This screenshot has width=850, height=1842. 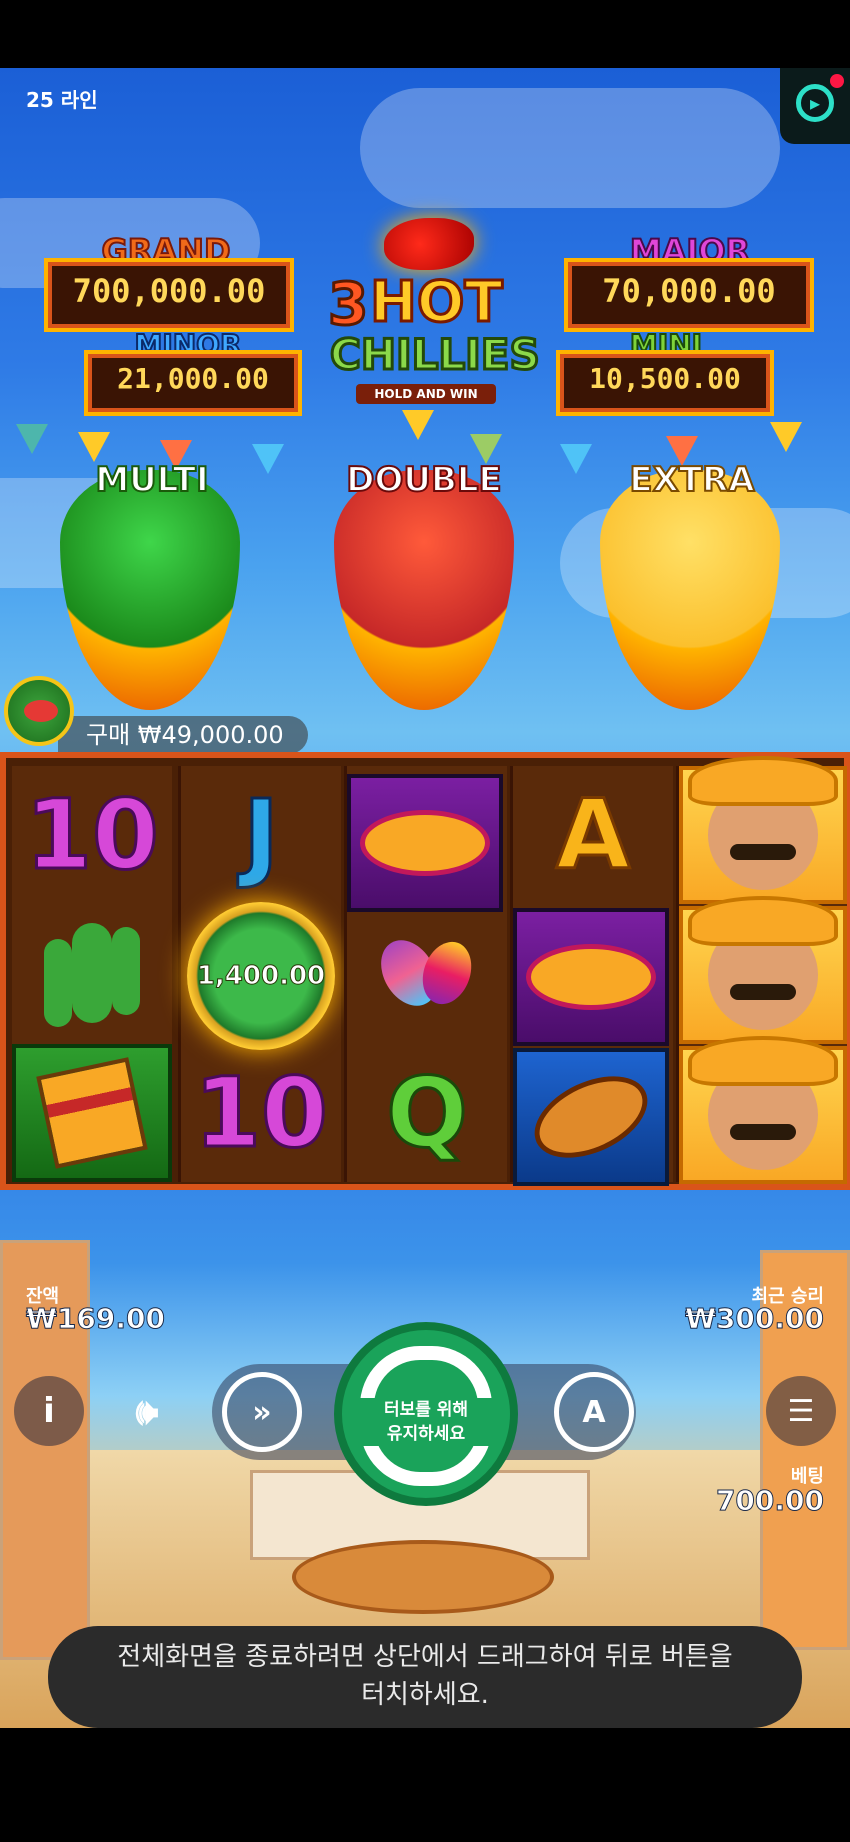 I want to click on mini-jackpot-value: 10,500.00, so click(x=665, y=383).